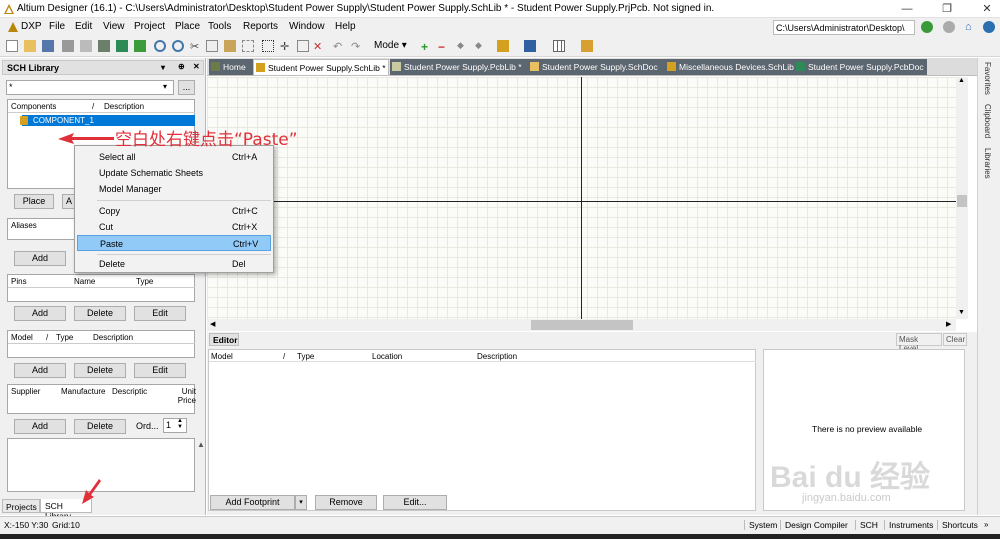 This screenshot has height=539, width=1000. Describe the element at coordinates (84, 281) in the screenshot. I see `col-name: Name` at that location.